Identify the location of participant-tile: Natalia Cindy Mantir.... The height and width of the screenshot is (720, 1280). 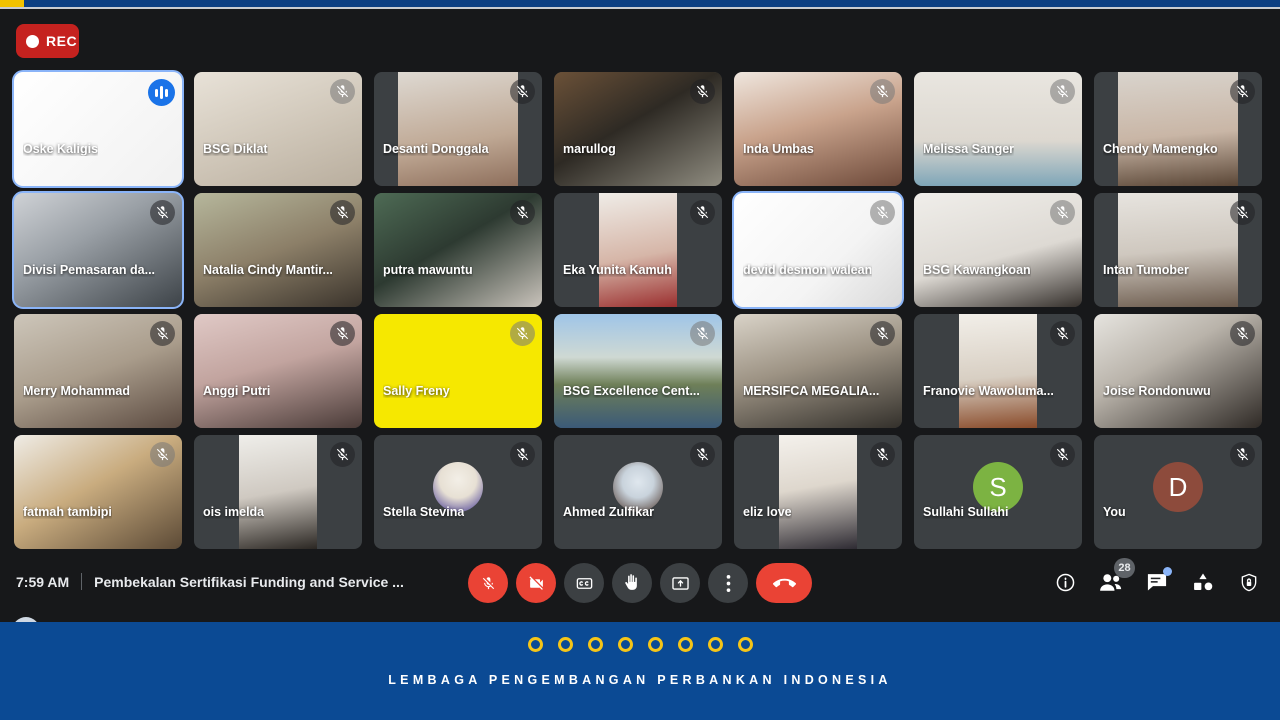
(278, 250).